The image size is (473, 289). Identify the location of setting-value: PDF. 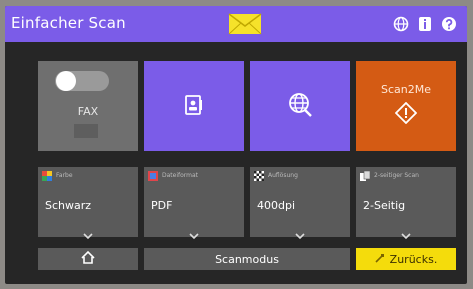
(162, 205).